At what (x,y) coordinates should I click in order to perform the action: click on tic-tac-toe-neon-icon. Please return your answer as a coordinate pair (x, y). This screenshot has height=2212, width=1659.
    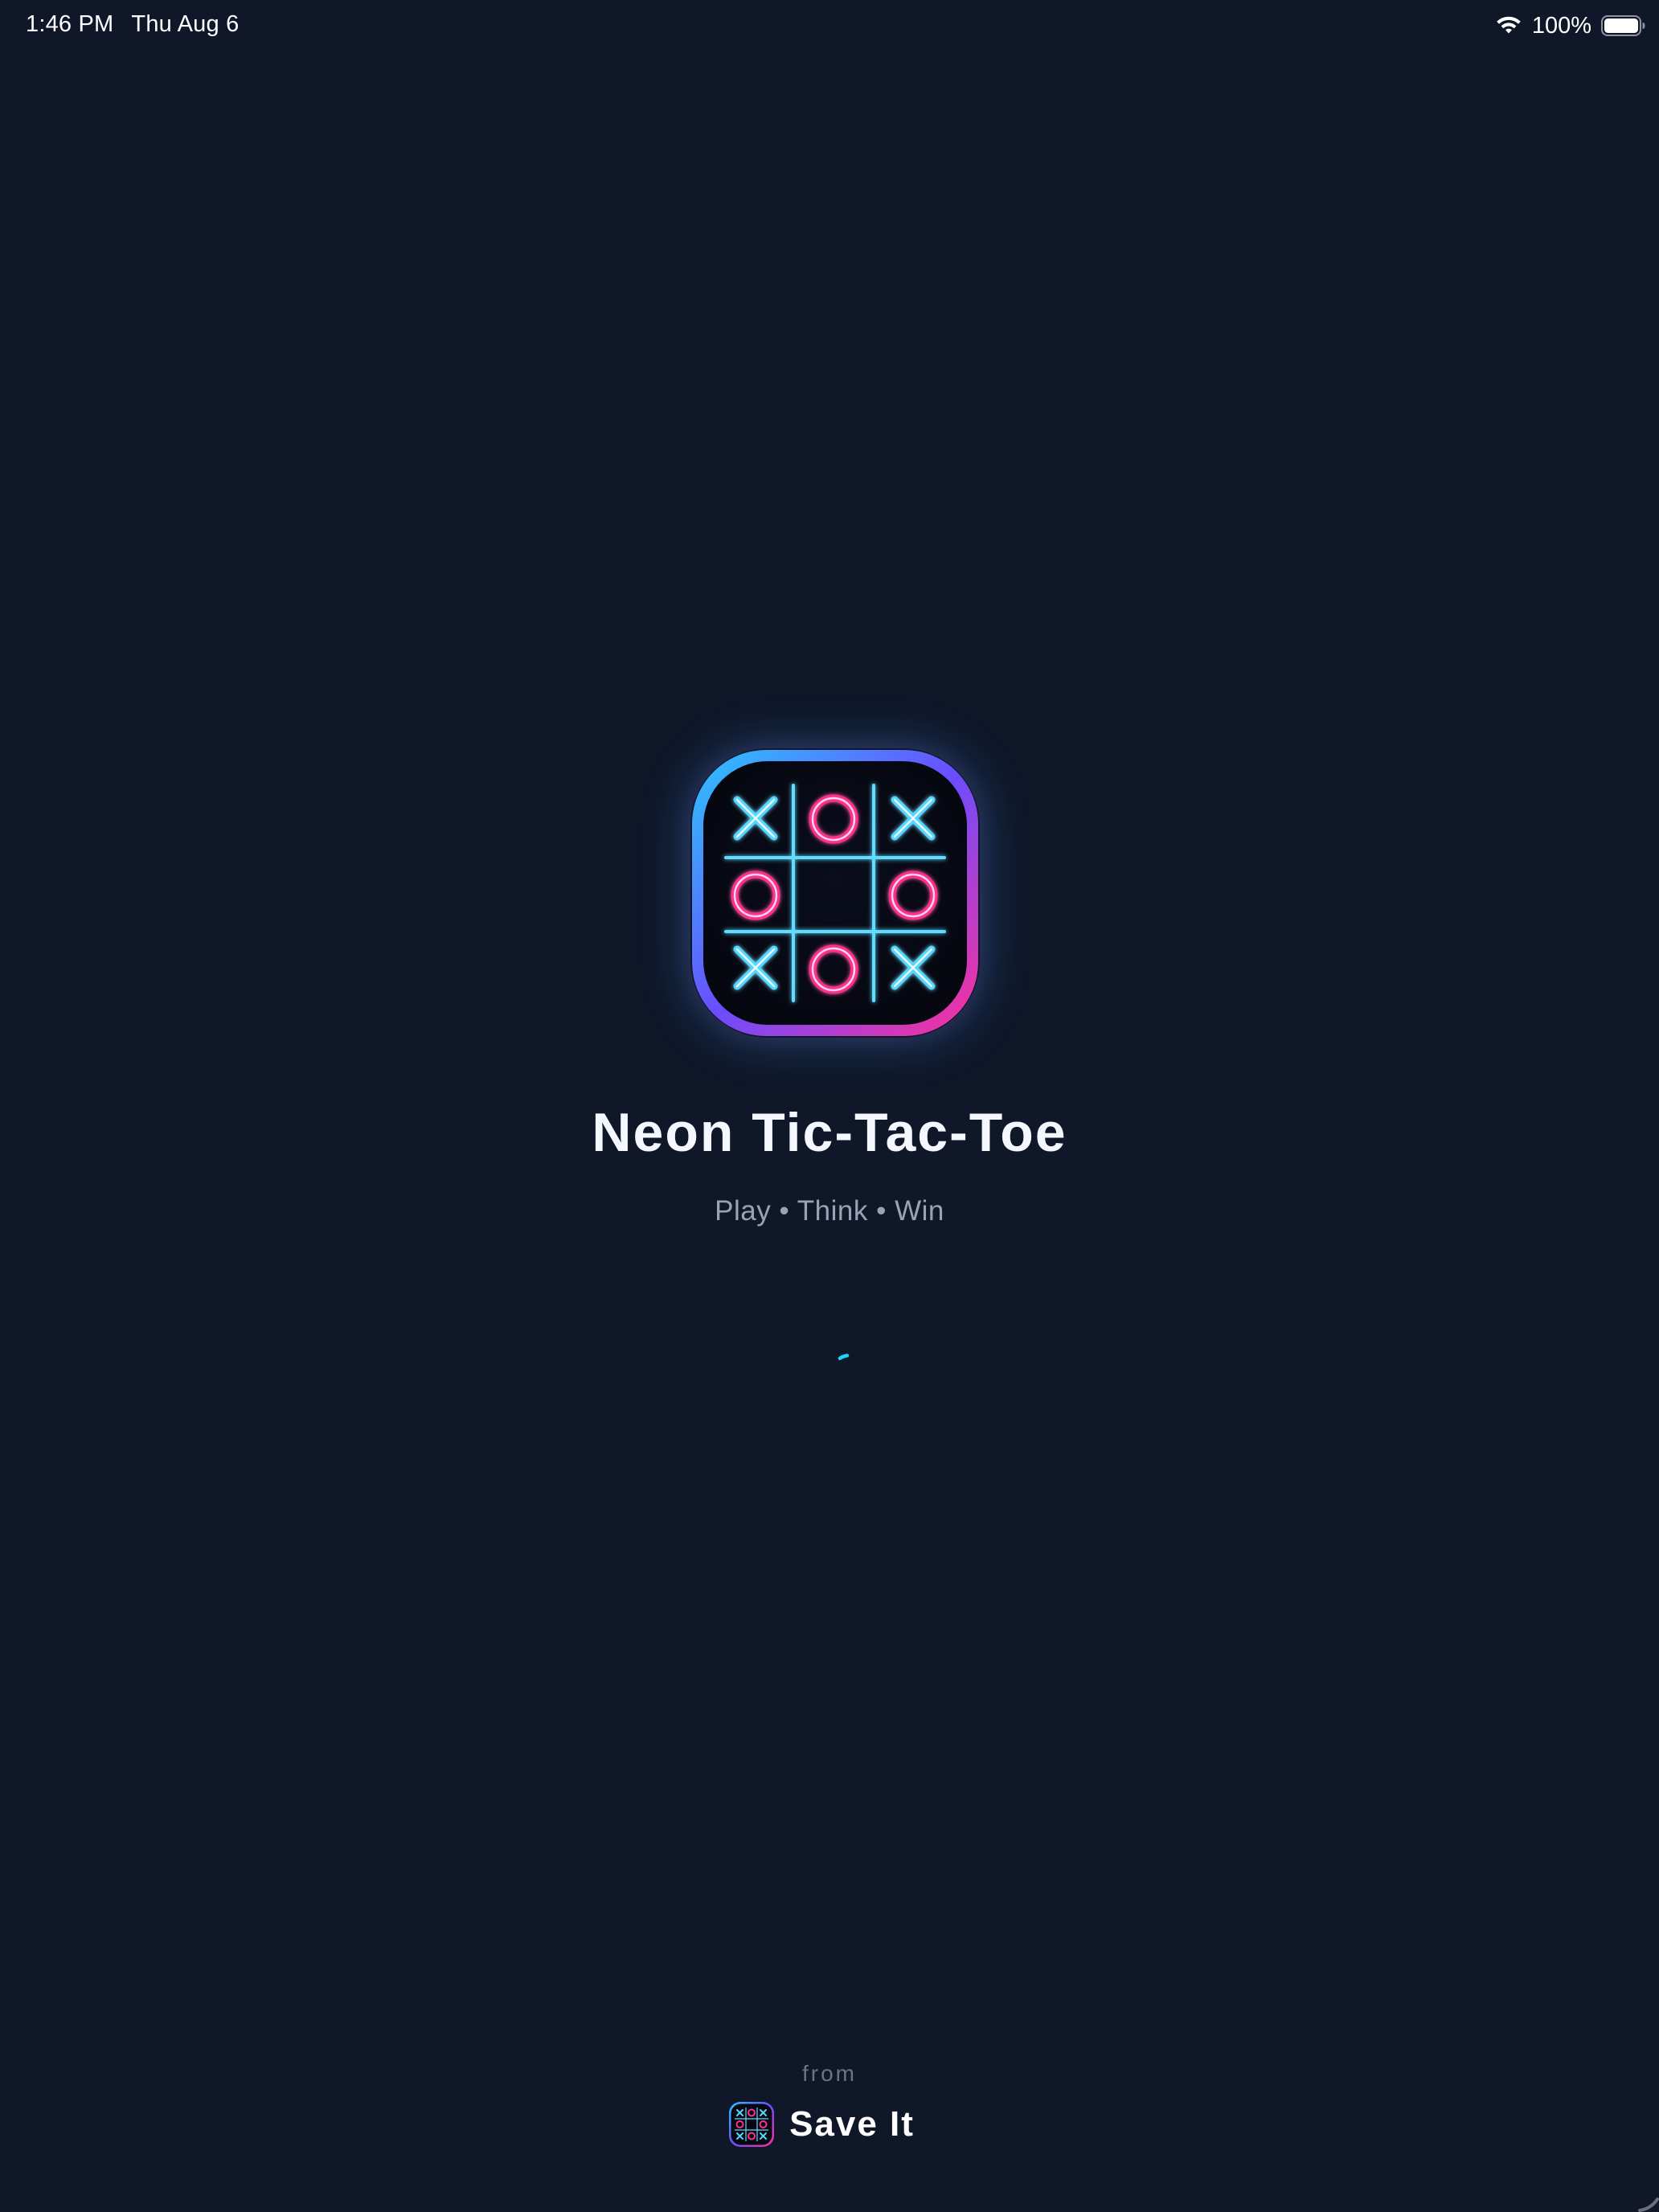
    Looking at the image, I should click on (835, 893).